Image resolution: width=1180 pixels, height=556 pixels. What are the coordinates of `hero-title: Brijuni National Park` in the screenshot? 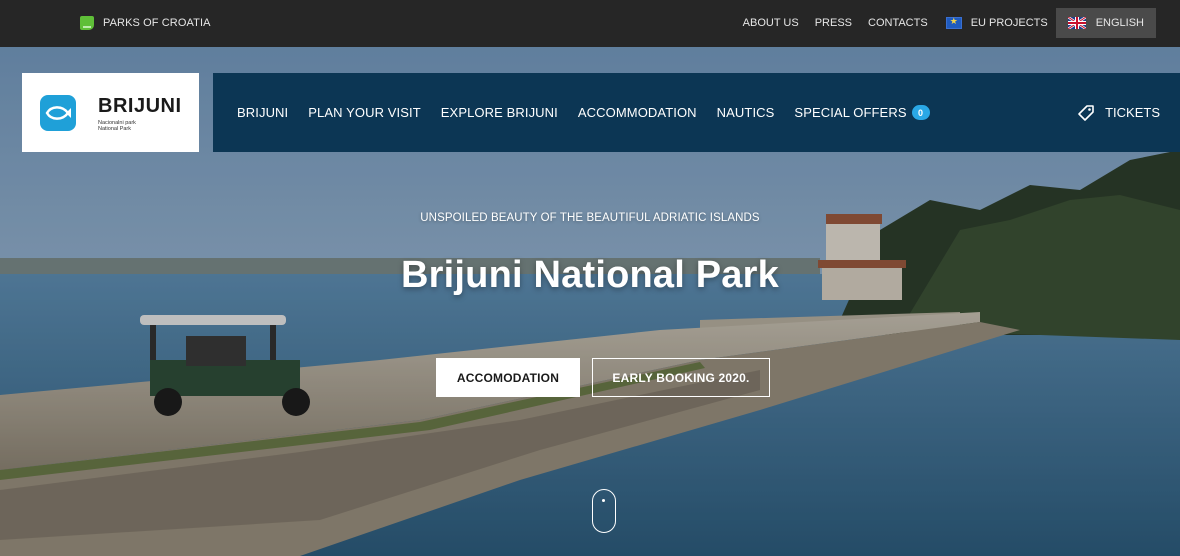 It's located at (590, 275).